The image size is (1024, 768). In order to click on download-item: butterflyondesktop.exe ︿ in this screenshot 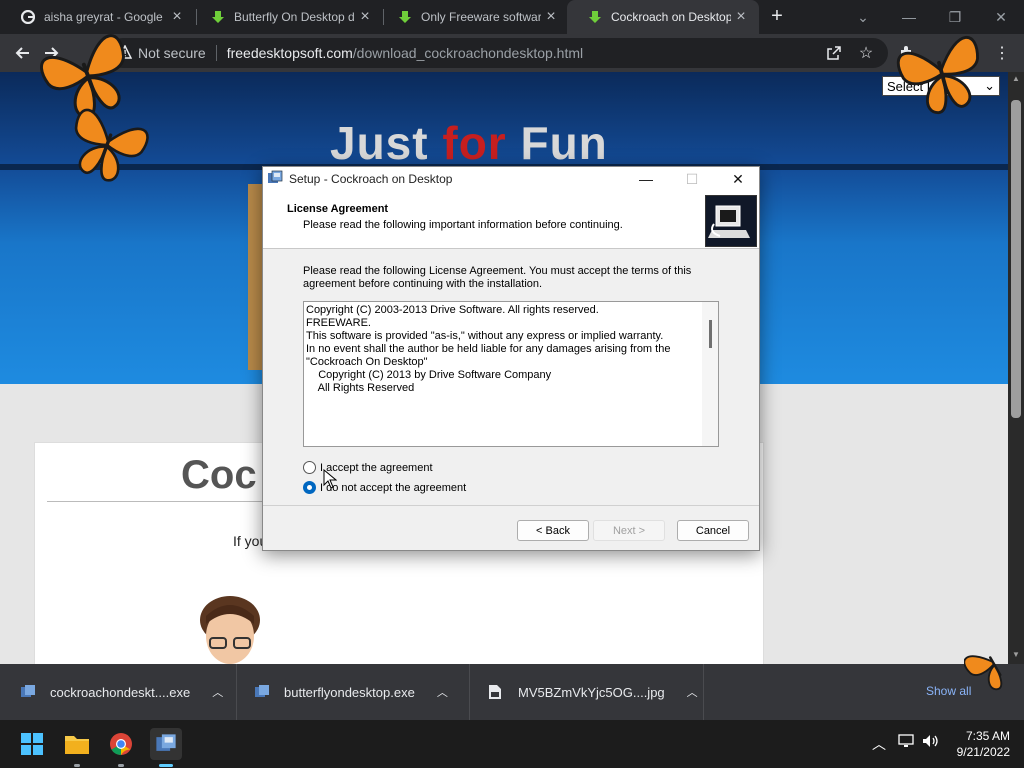, I will do `click(351, 692)`.